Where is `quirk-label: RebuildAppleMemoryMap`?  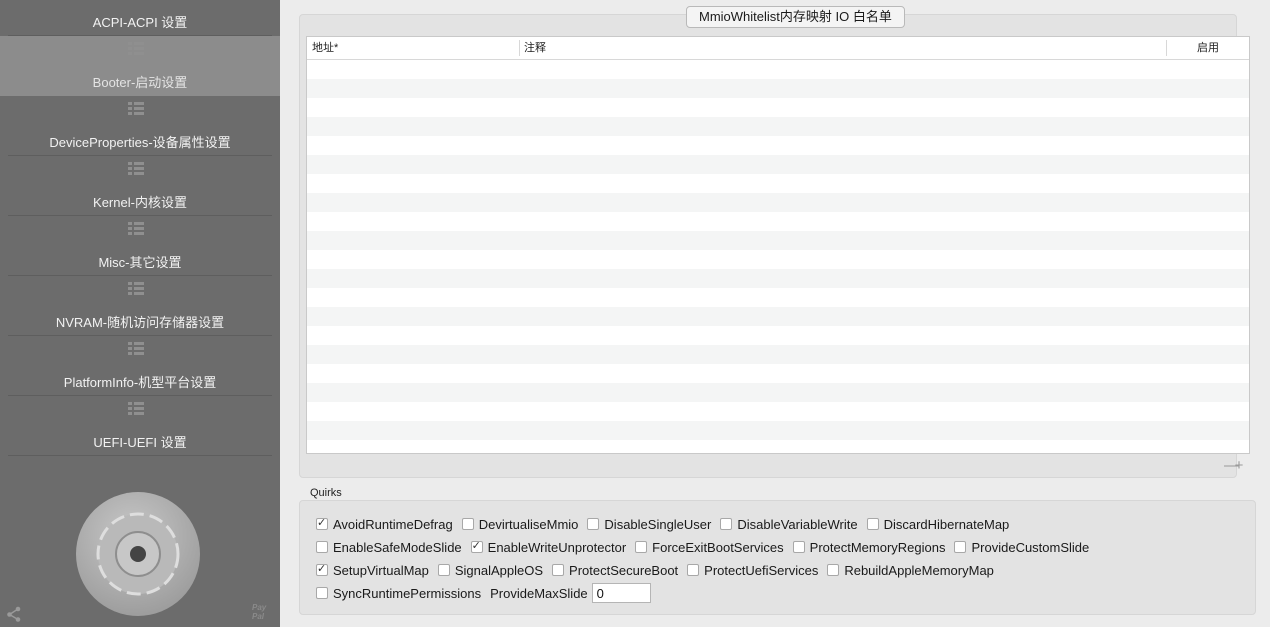 quirk-label: RebuildAppleMemoryMap is located at coordinates (919, 570).